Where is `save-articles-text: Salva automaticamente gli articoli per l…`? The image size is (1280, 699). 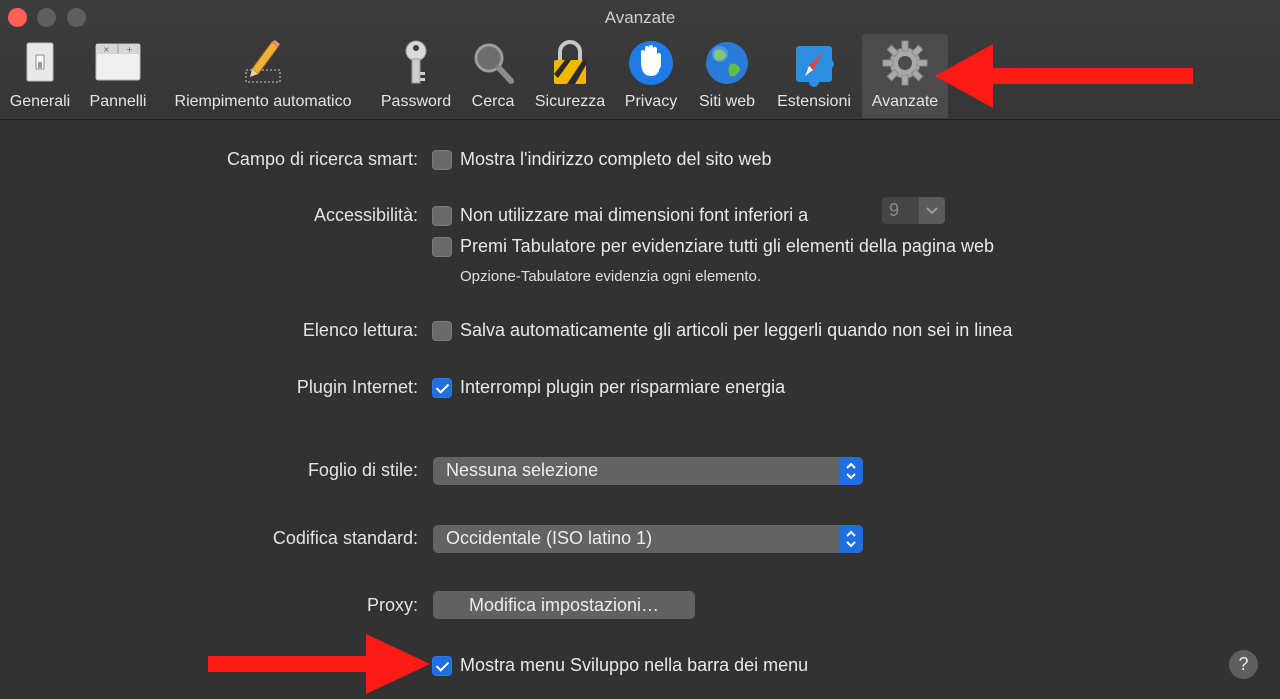 save-articles-text: Salva automaticamente gli articoli per l… is located at coordinates (736, 330).